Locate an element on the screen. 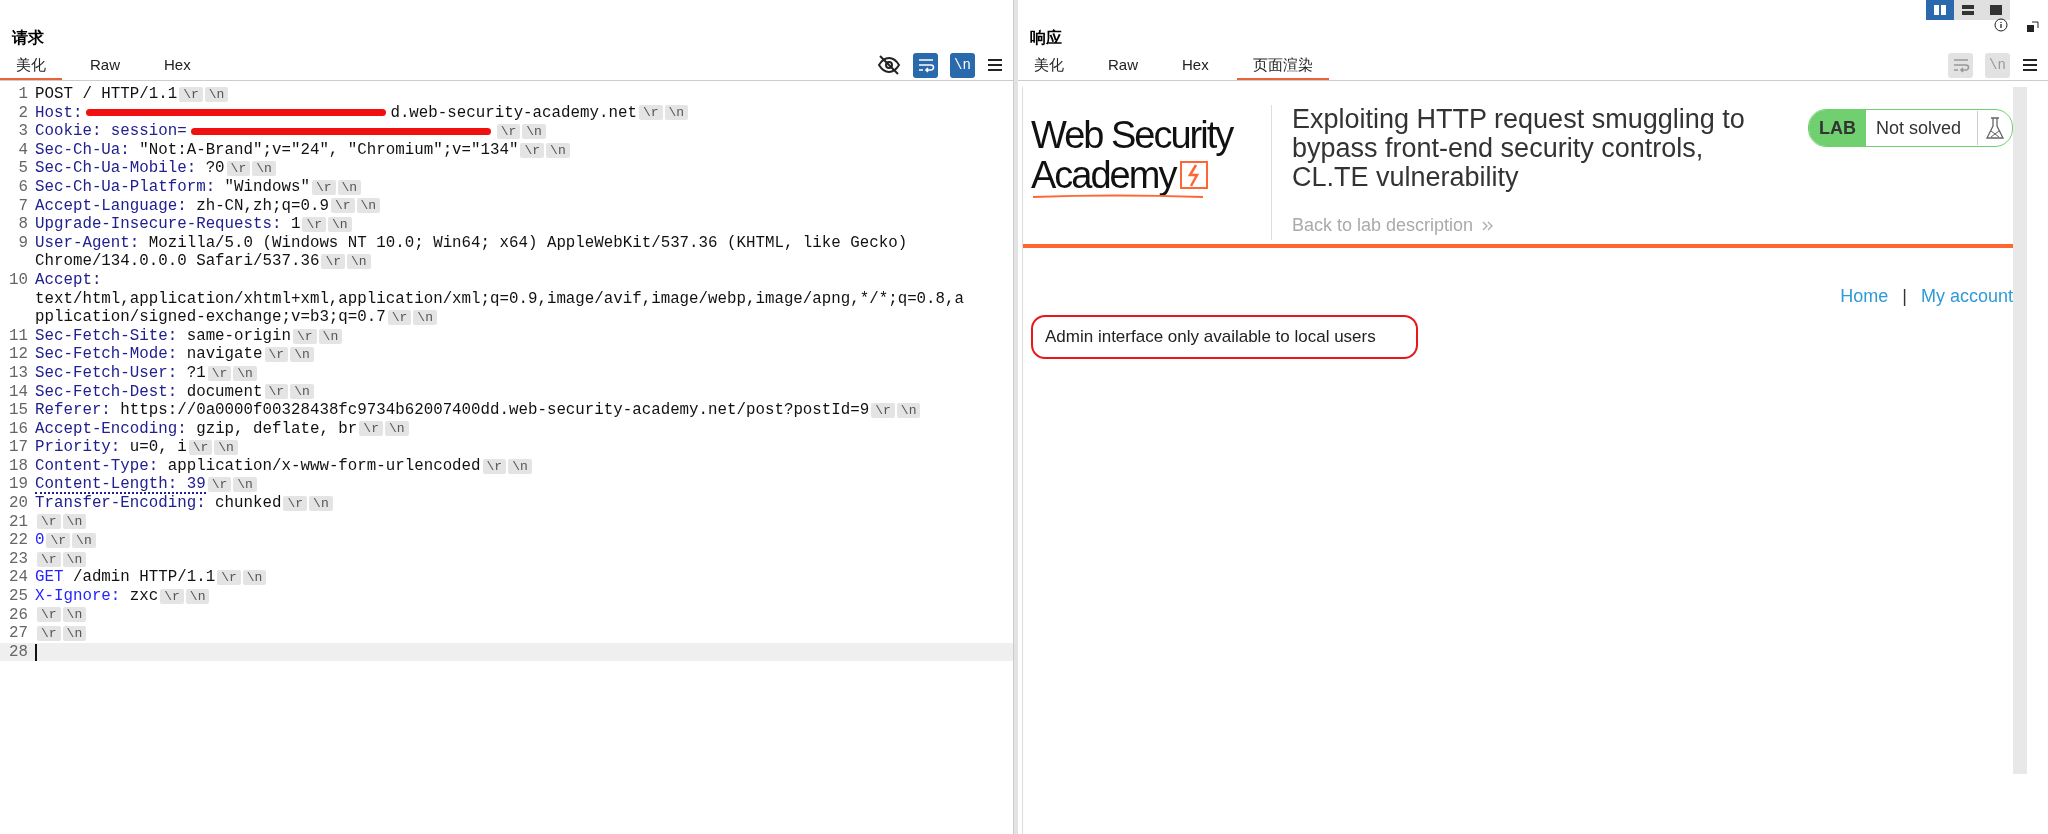  code-keyword: X-Ignore: is located at coordinates (78, 596).